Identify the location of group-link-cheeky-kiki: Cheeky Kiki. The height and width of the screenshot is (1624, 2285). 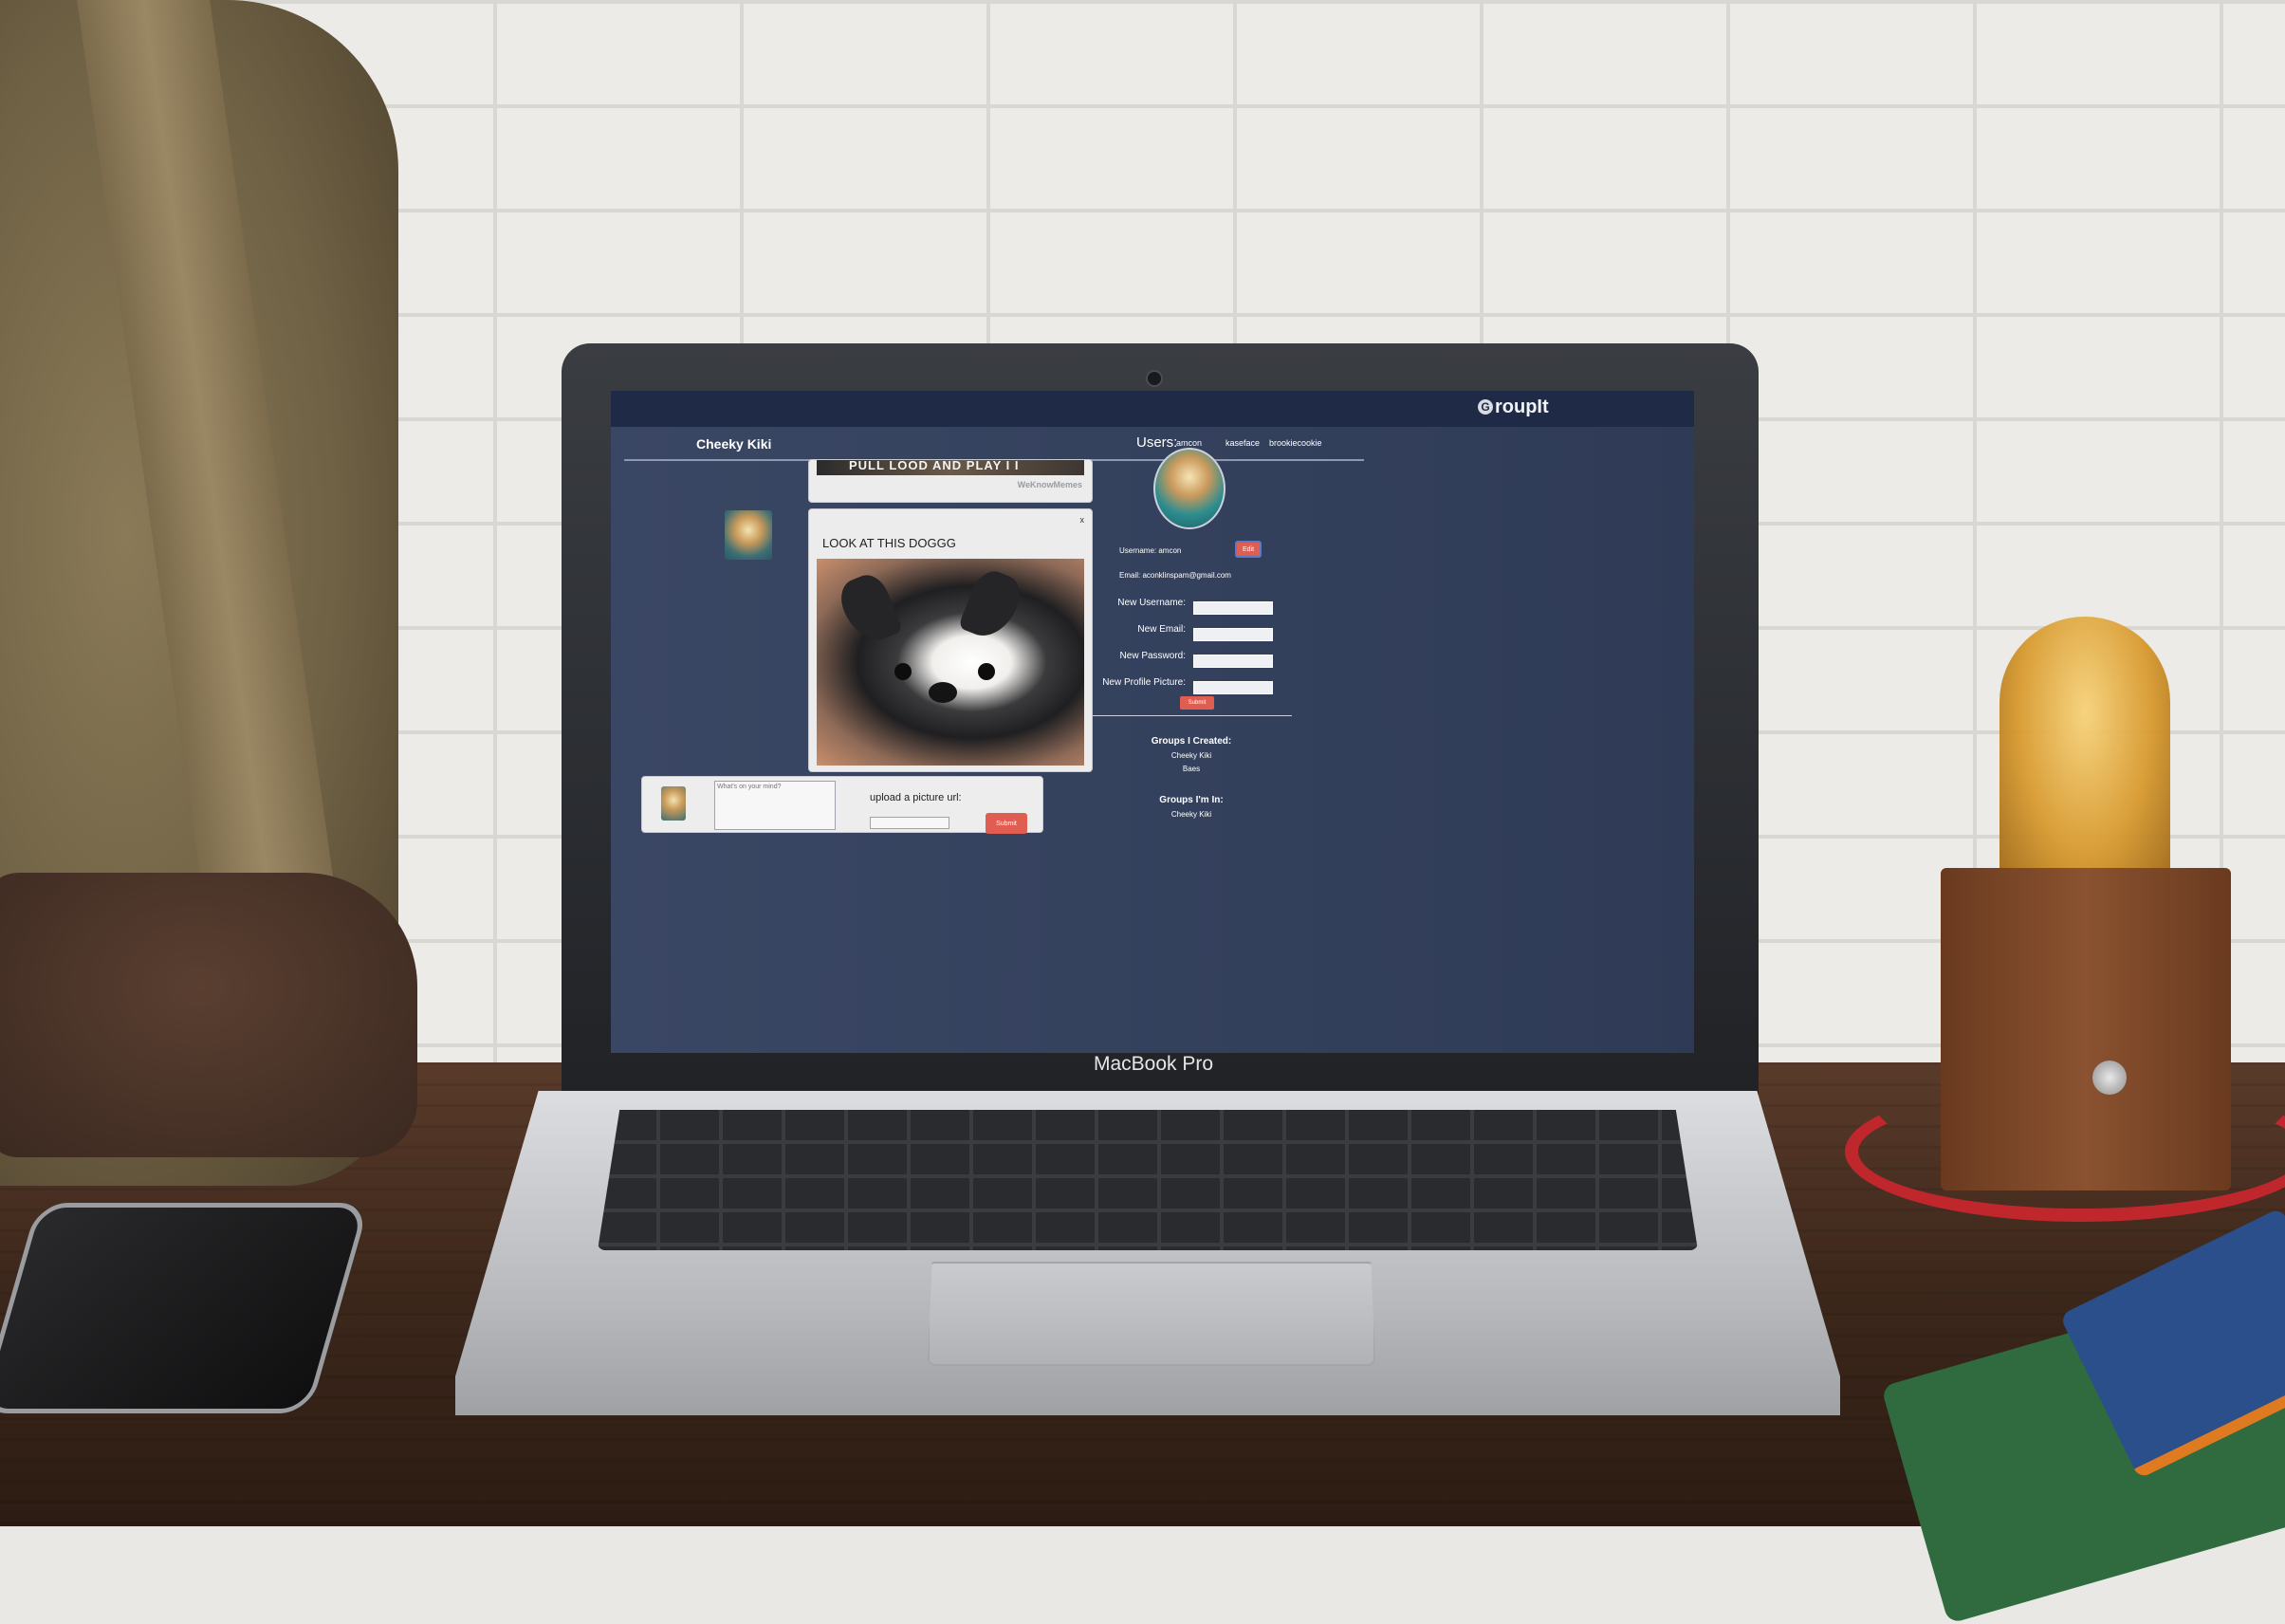
(1191, 755).